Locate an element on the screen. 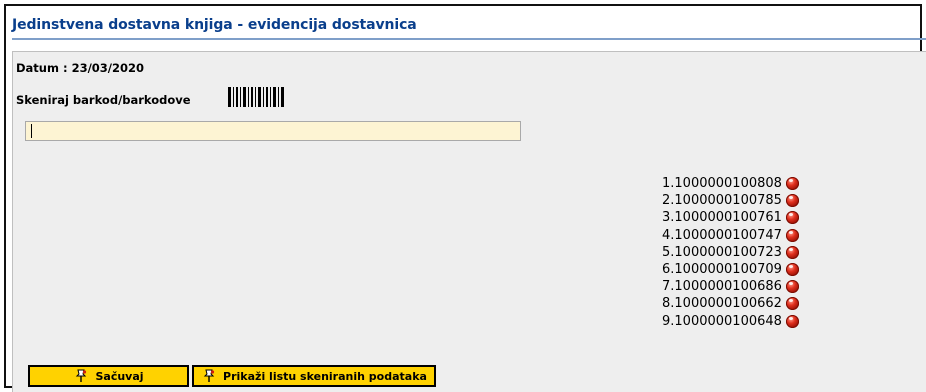 This screenshot has height=392, width=926. scanned-barcode-text: 2.1000000100785 is located at coordinates (722, 201).